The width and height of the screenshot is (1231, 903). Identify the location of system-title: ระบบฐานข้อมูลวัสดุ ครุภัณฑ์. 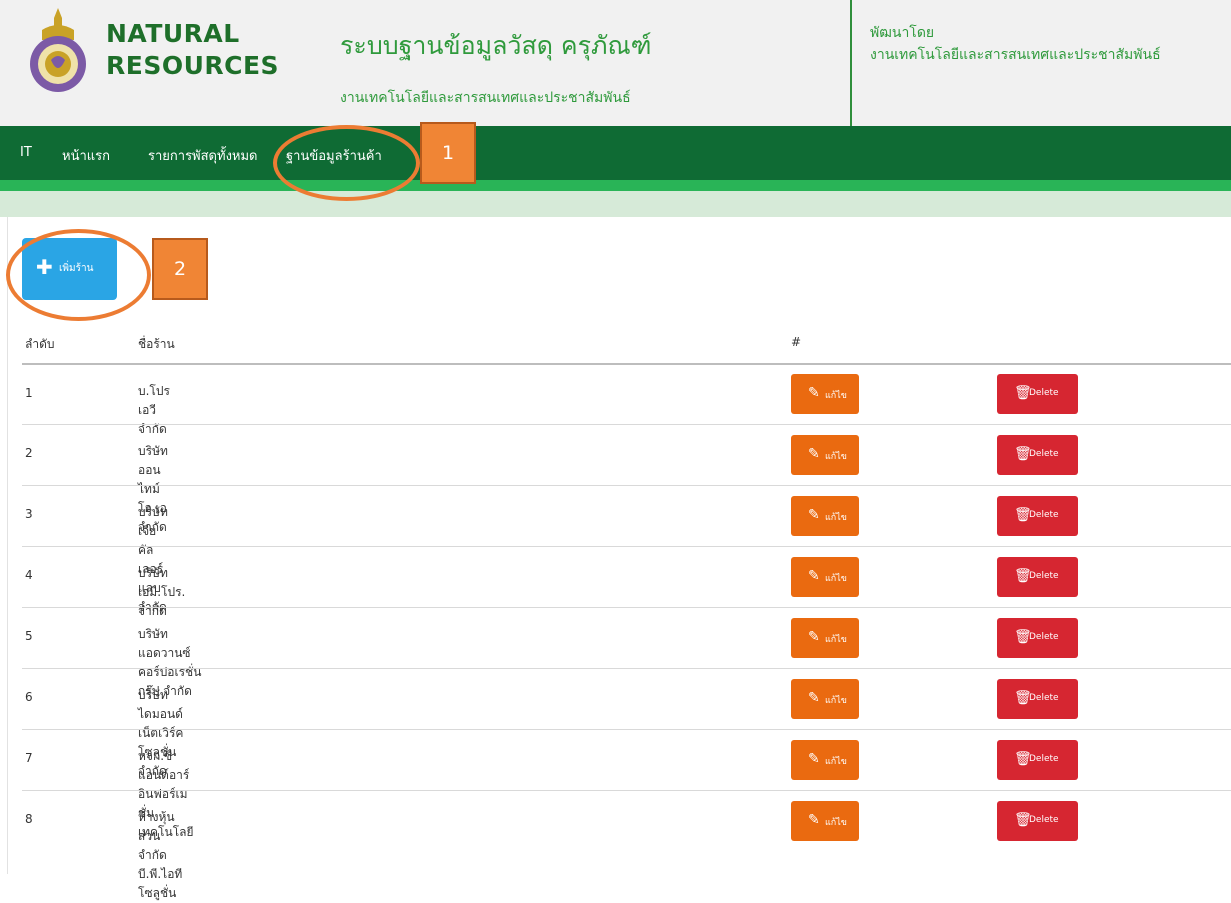
(496, 45).